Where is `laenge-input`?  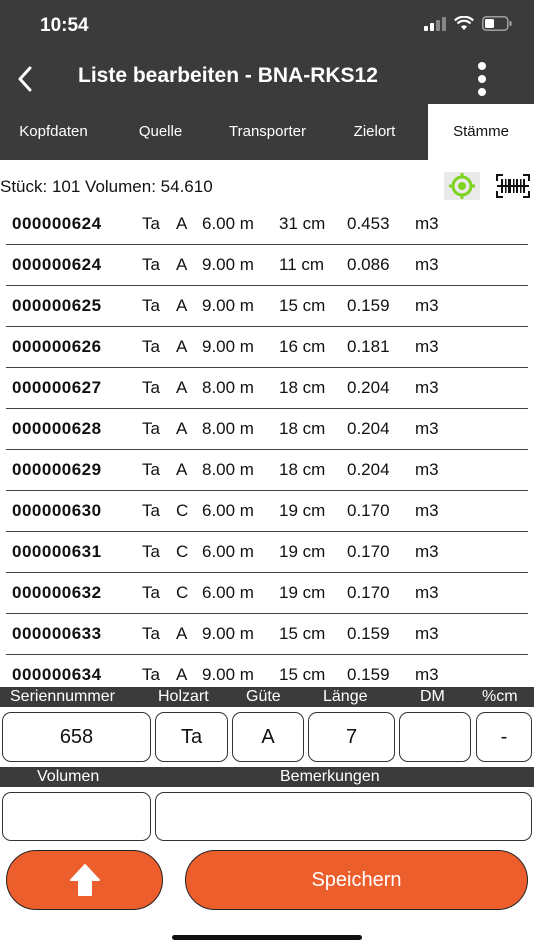
laenge-input is located at coordinates (351, 737).